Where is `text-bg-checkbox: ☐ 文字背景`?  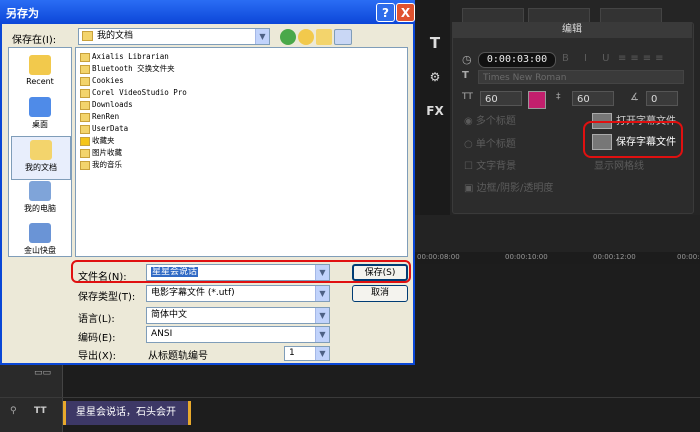
text-bg-checkbox: ☐ 文字背景 is located at coordinates (490, 164).